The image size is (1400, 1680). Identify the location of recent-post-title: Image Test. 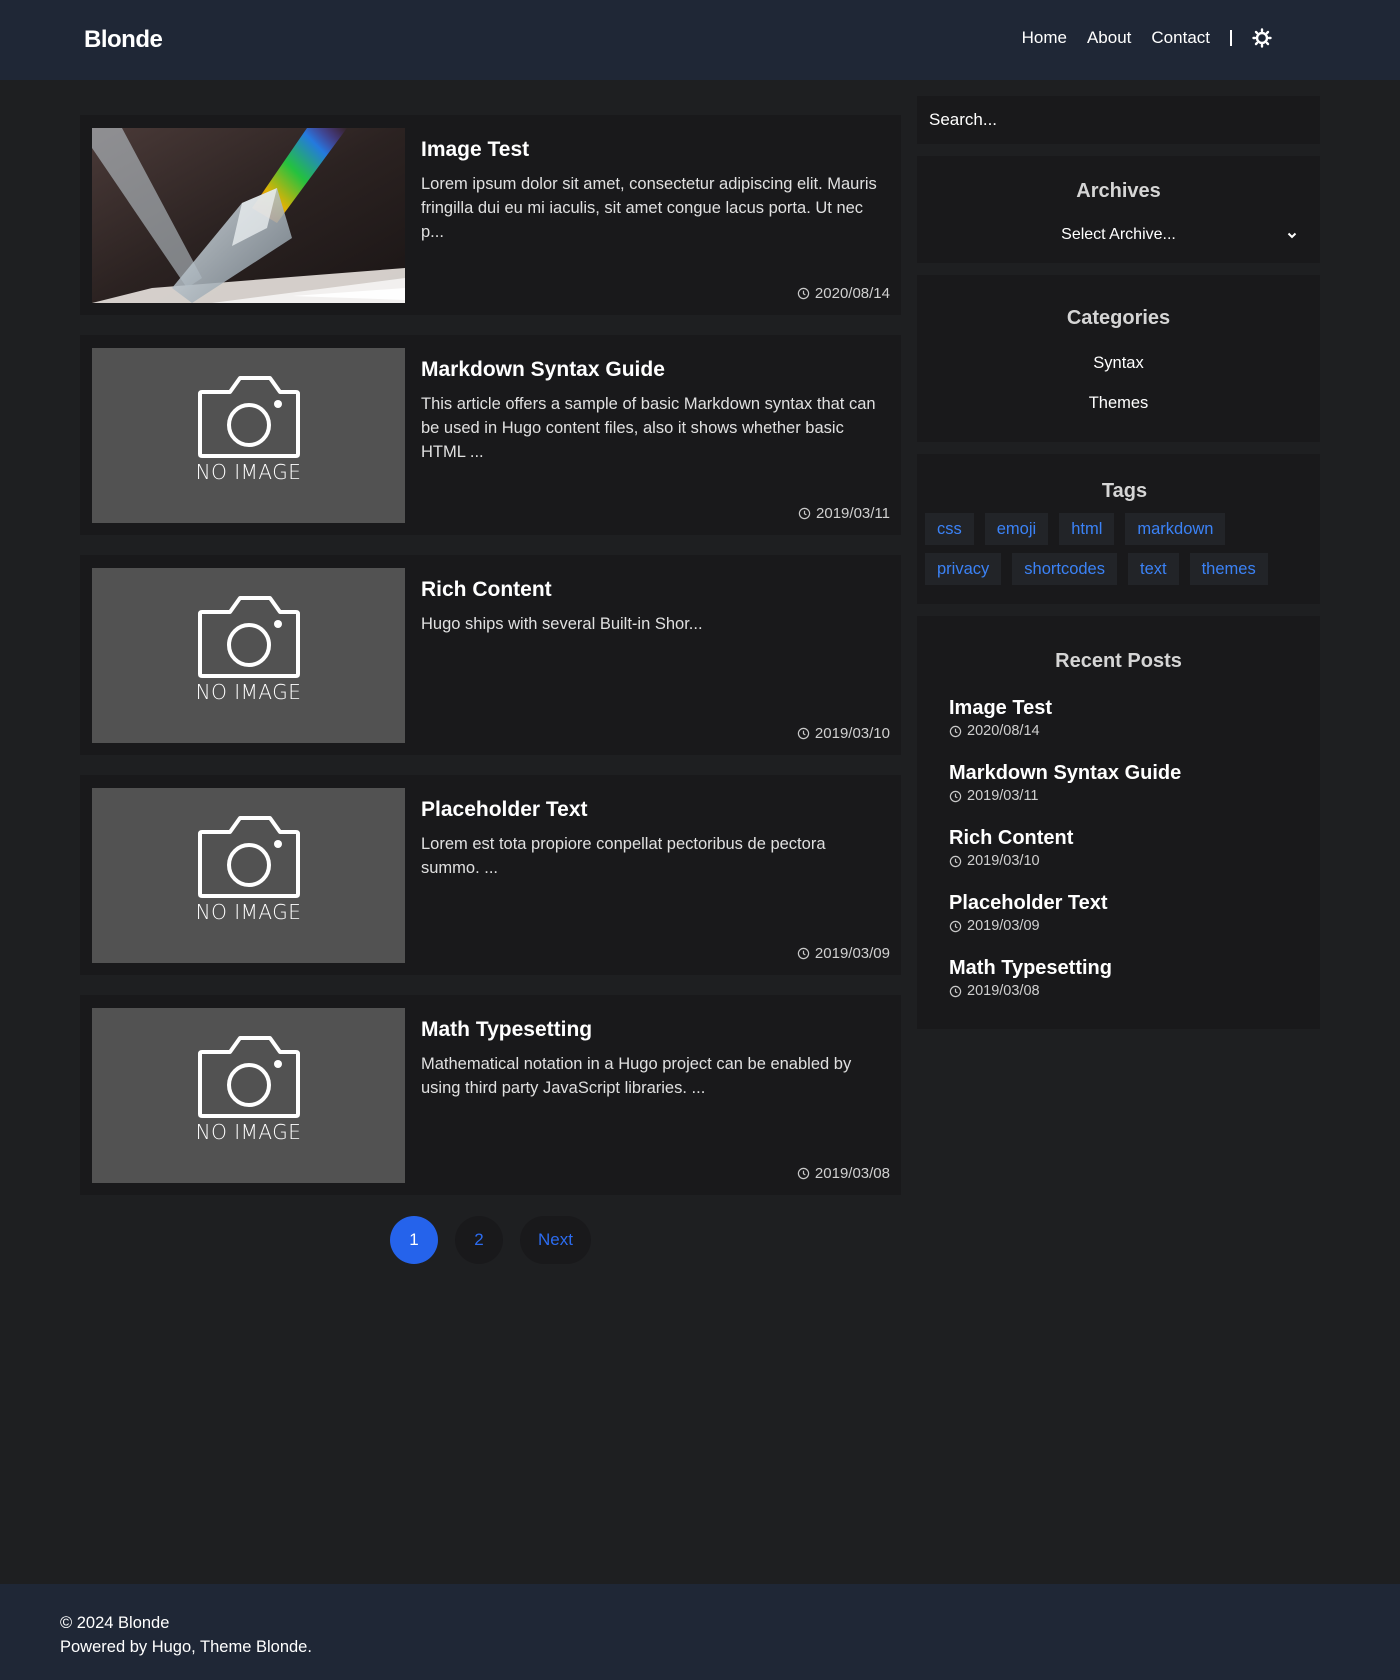
(1000, 708).